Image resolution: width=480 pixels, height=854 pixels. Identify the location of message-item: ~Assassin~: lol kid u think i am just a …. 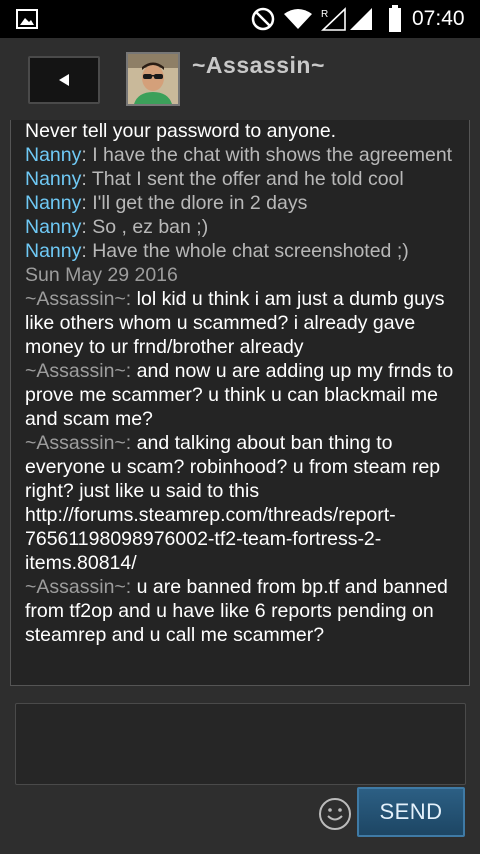
(245, 323).